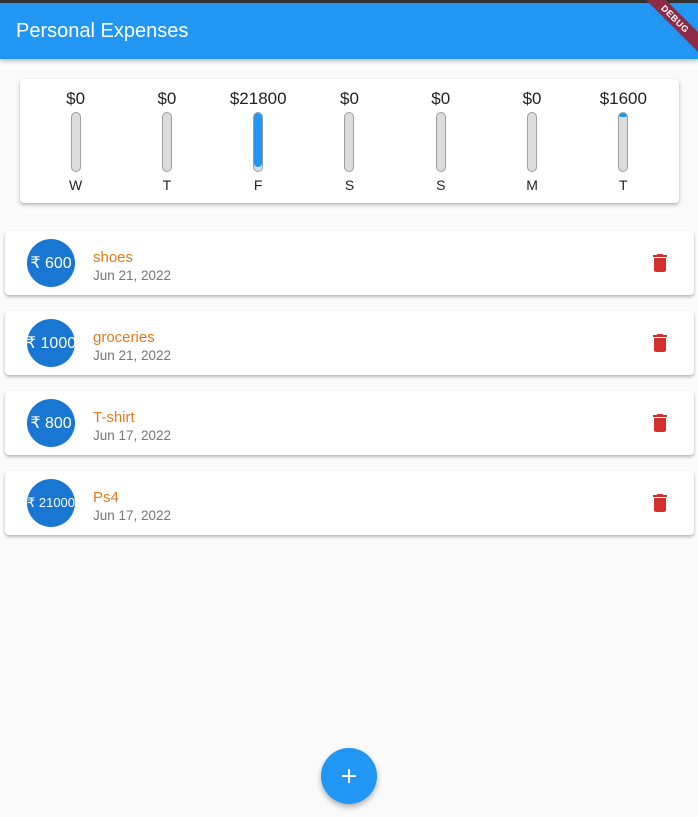 Image resolution: width=698 pixels, height=817 pixels. I want to click on chart-bar-column: $1600 T, so click(623, 141).